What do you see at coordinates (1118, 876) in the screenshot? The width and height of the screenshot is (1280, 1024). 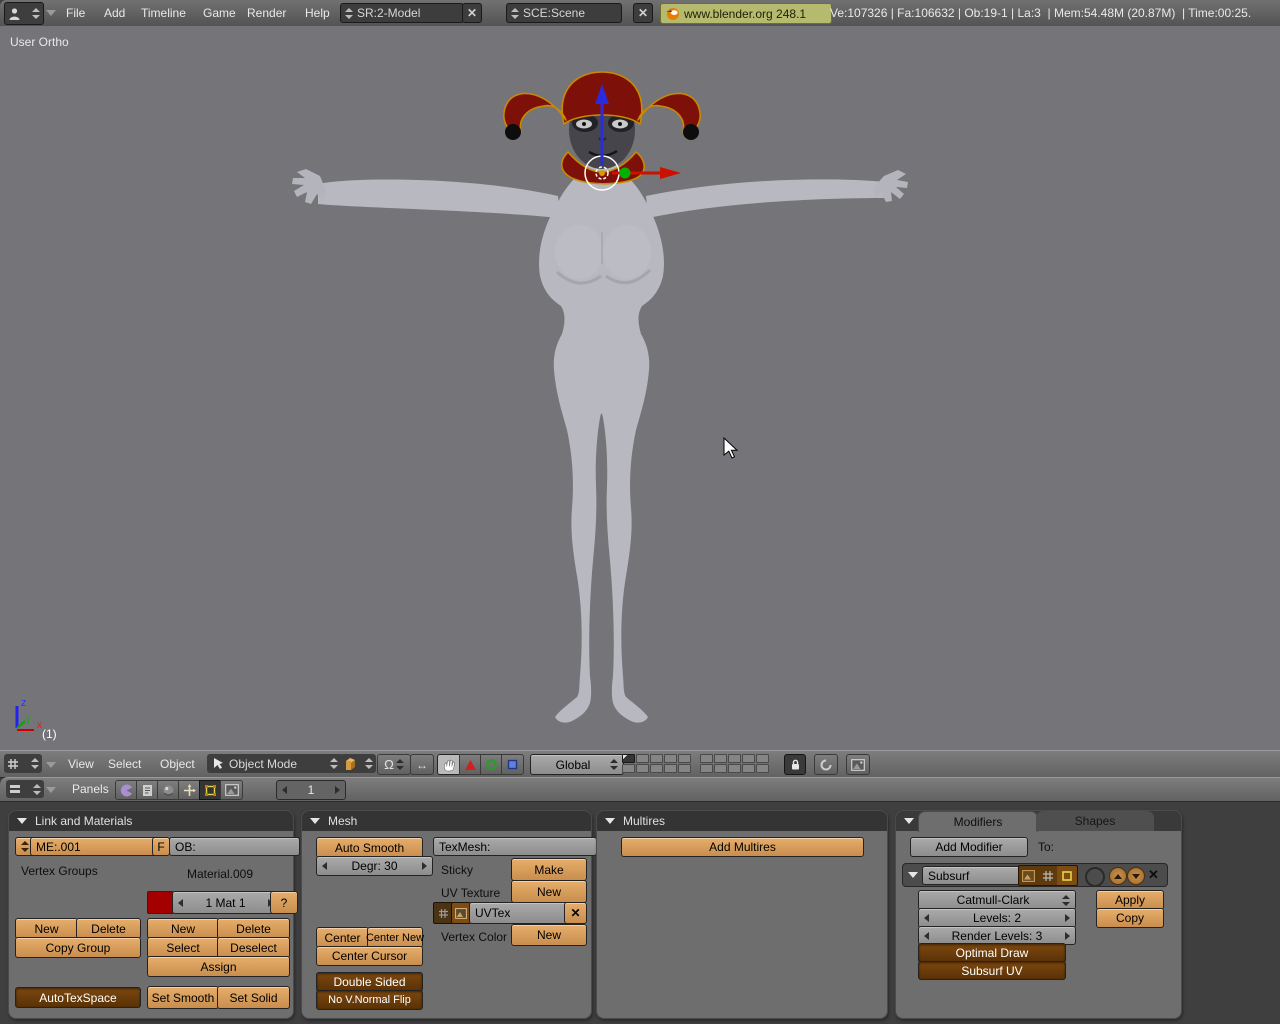 I see `modifier-move-up-button` at bounding box center [1118, 876].